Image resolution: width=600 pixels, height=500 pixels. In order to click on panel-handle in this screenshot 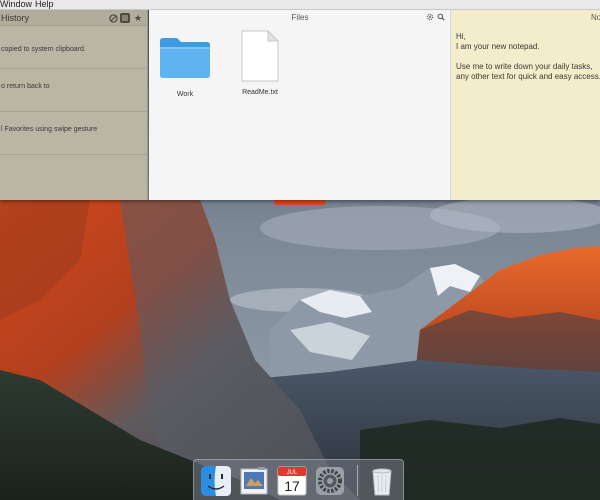, I will do `click(300, 202)`.